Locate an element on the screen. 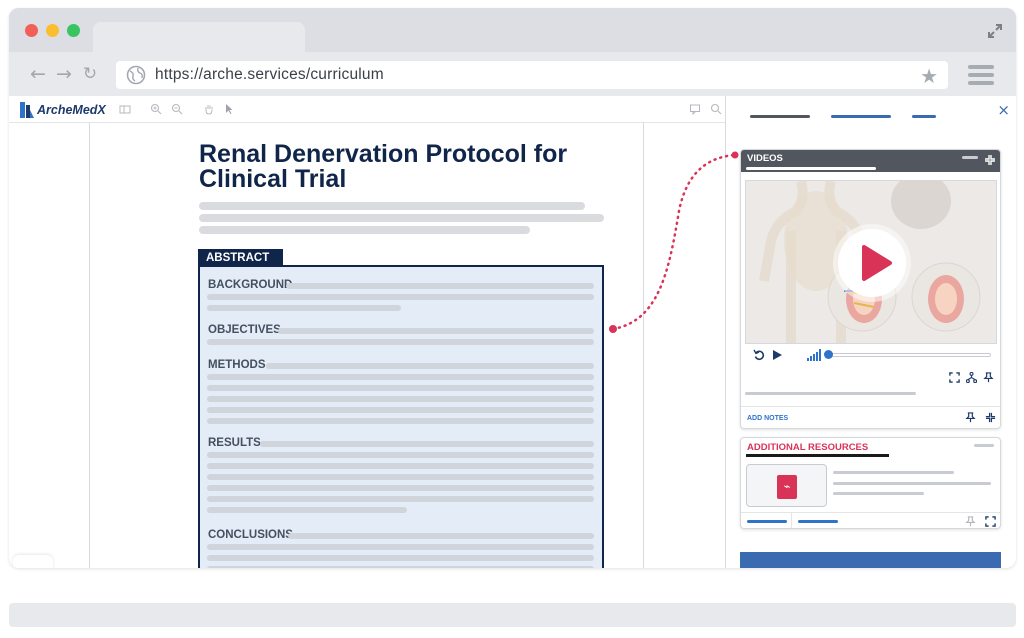 The height and width of the screenshot is (638, 1024). video-description-placeholder is located at coordinates (830, 393).